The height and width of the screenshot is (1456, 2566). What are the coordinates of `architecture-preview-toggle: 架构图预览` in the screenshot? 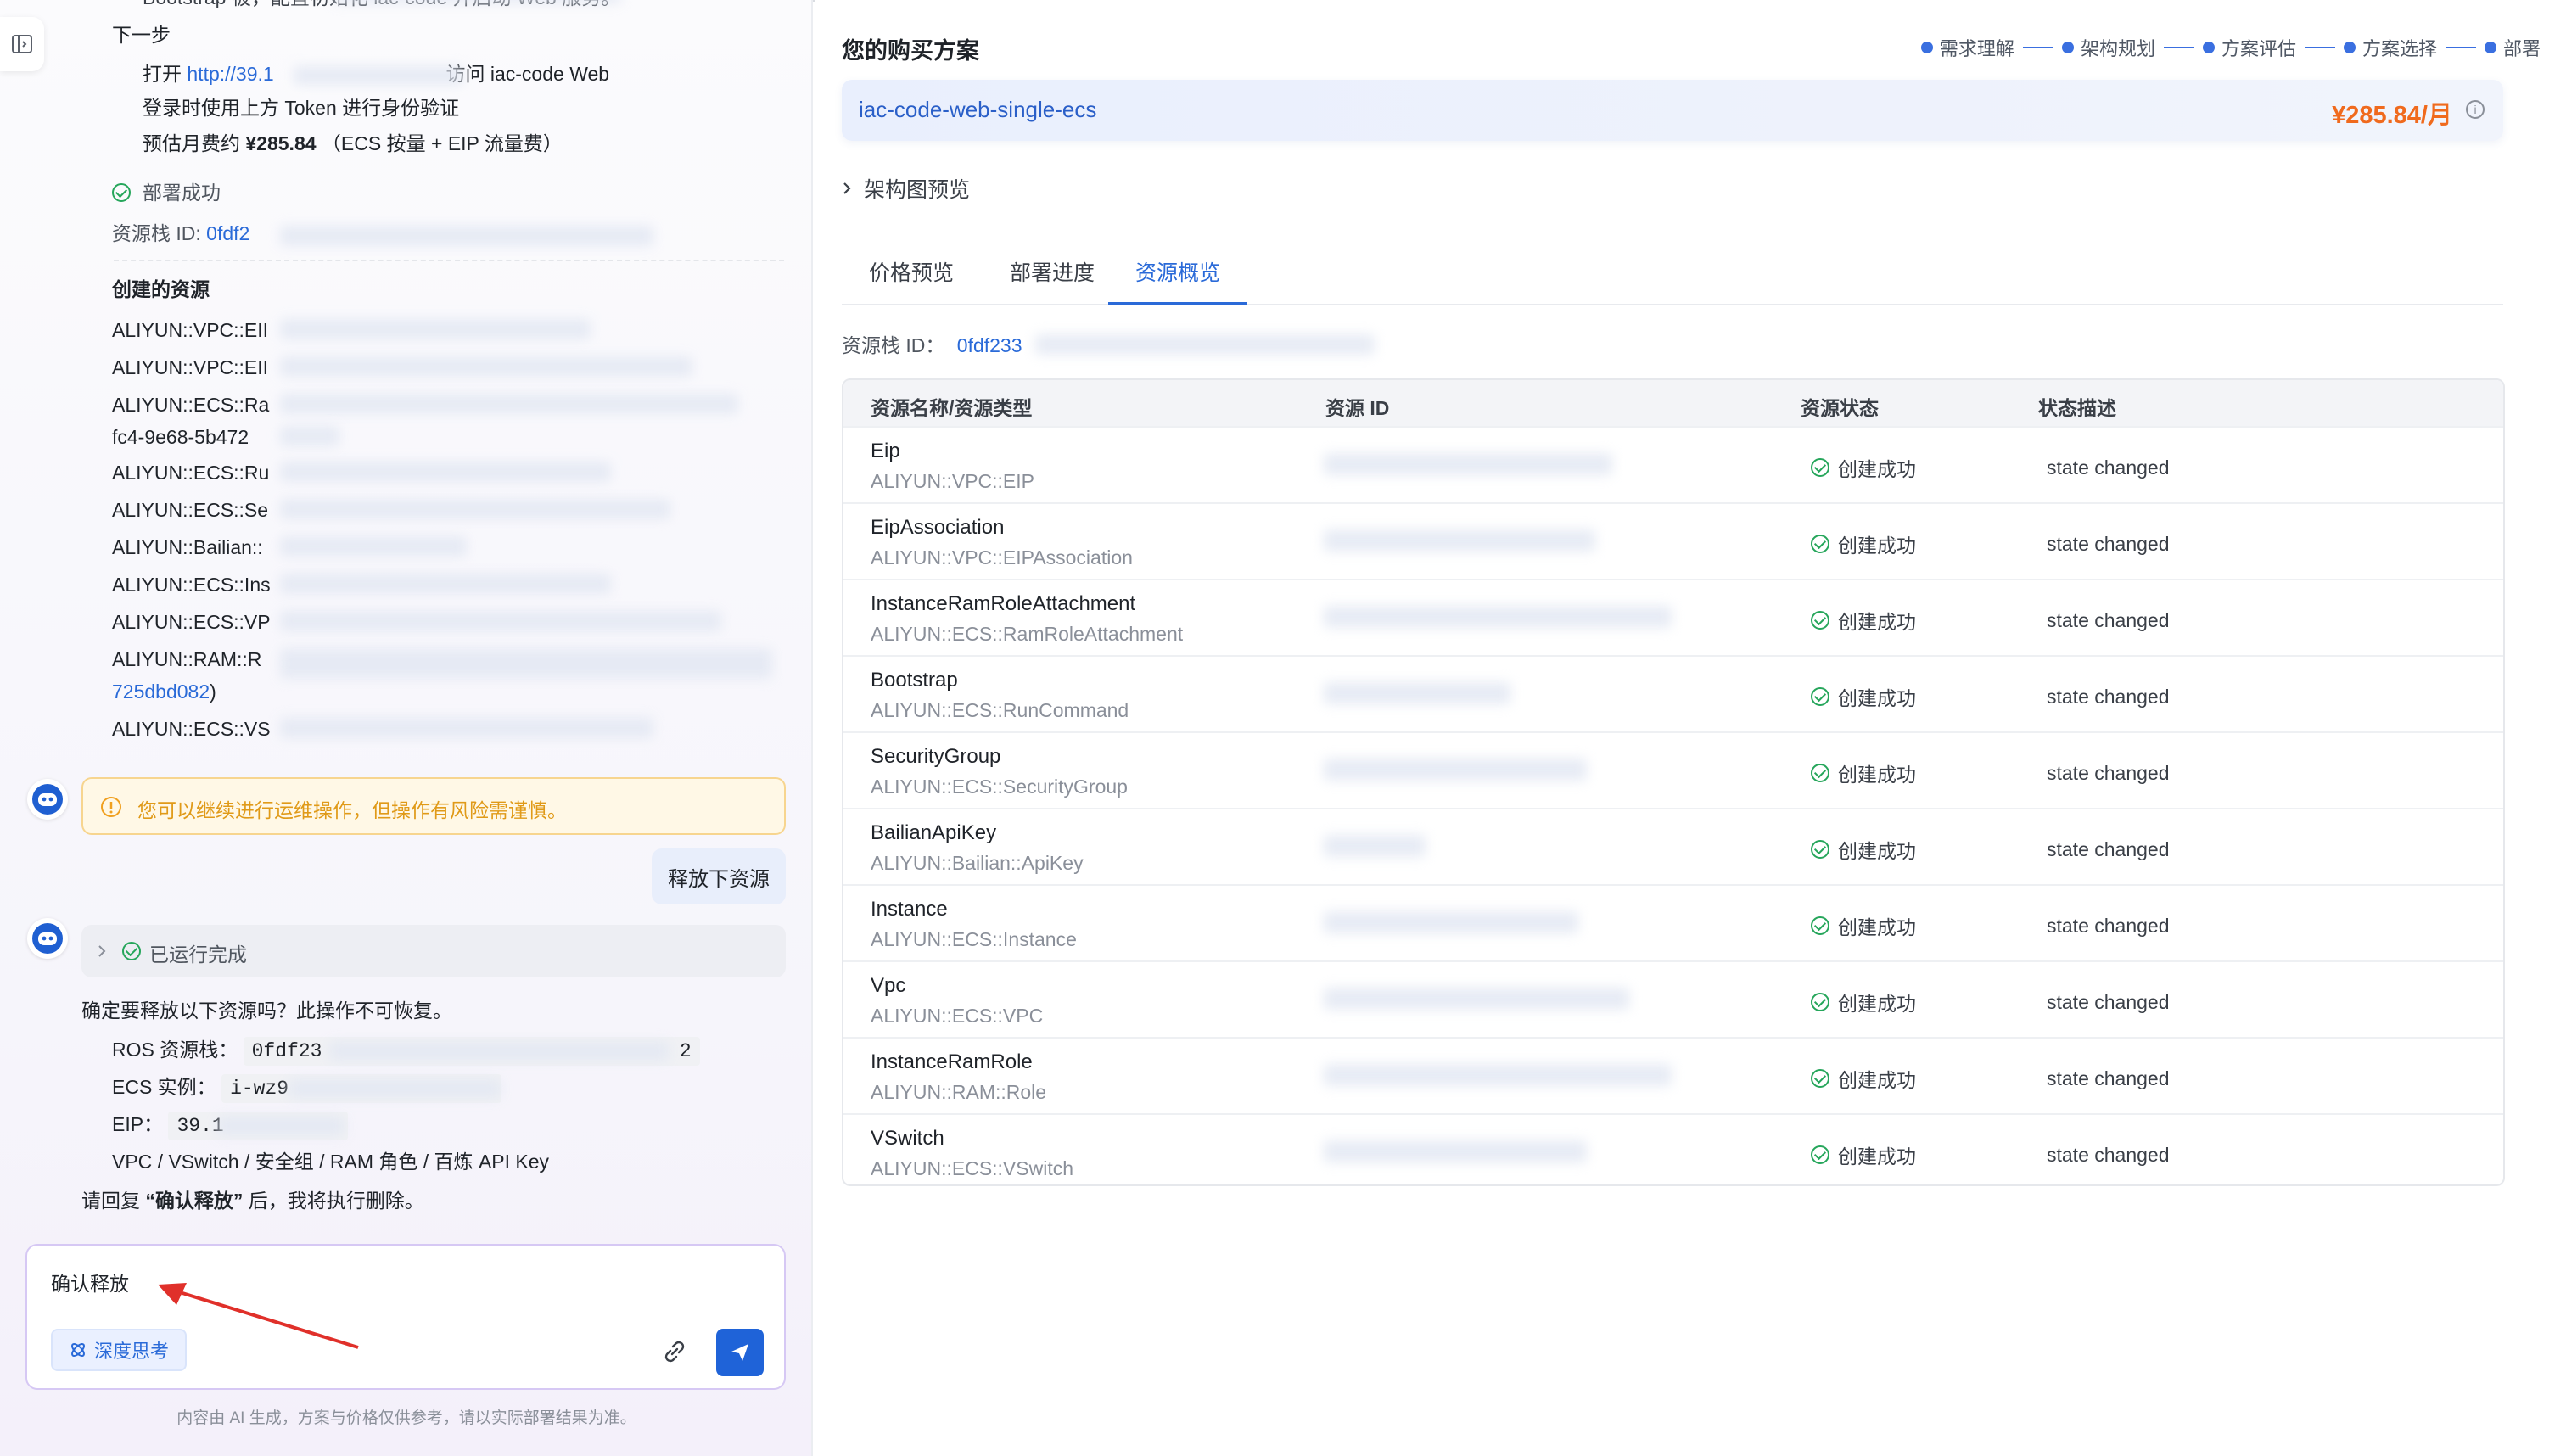 It's located at (906, 188).